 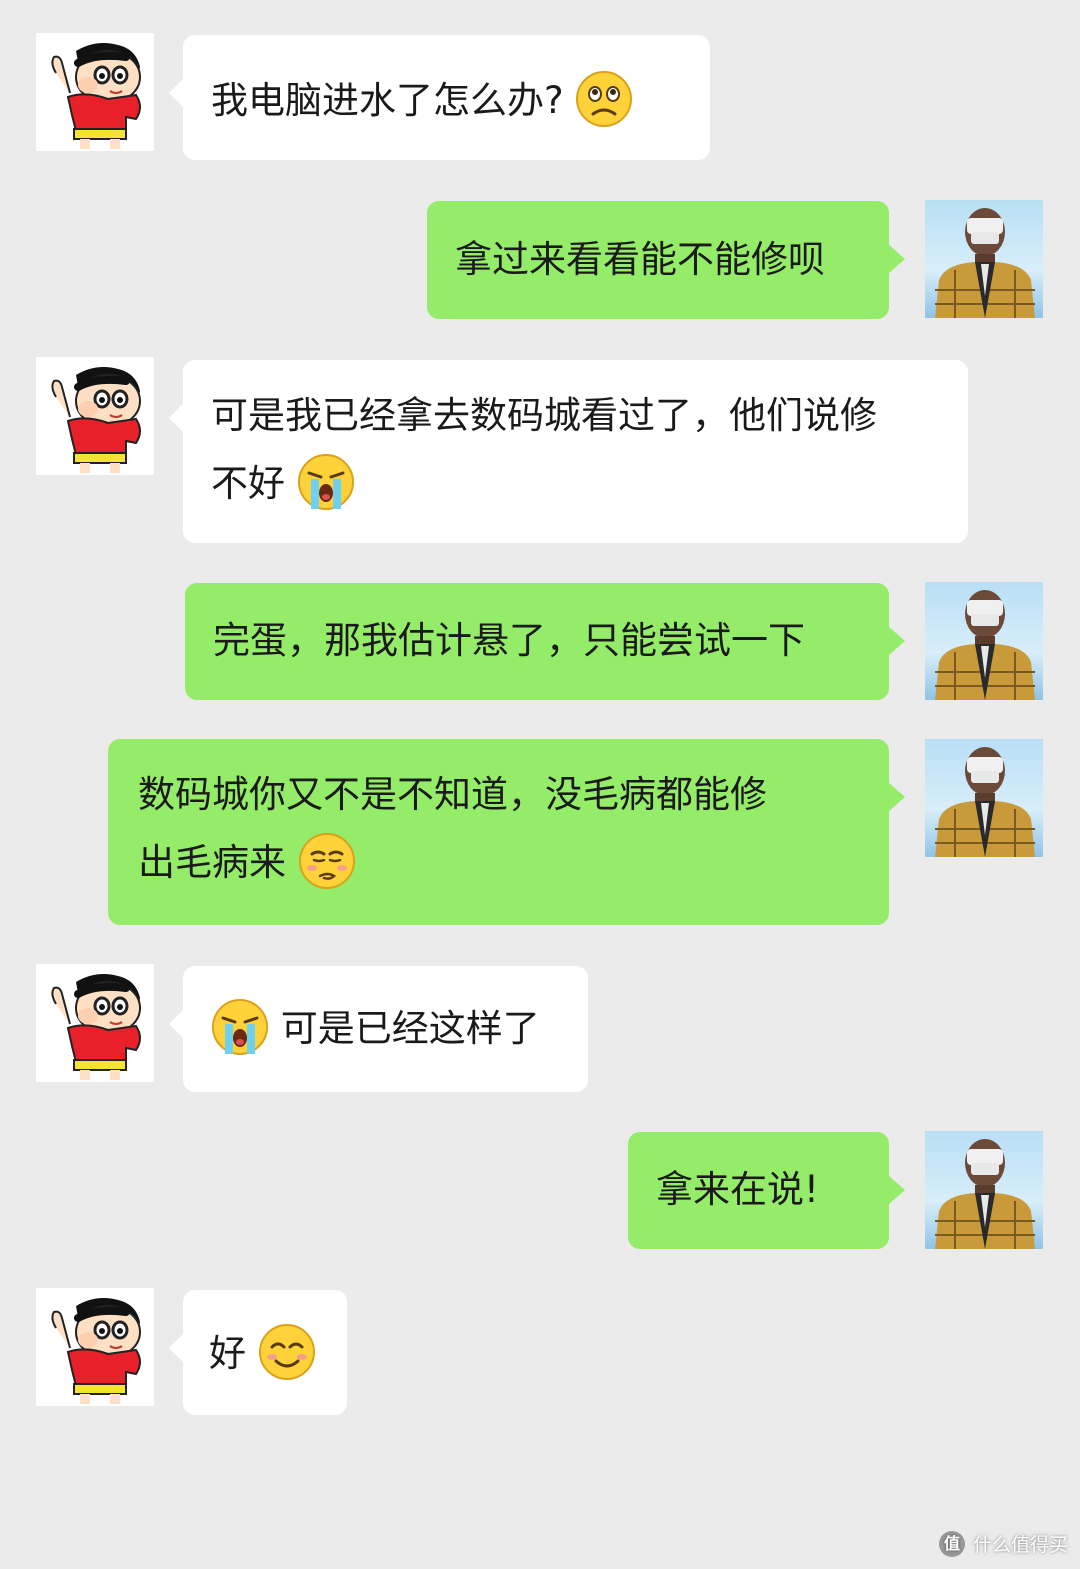 What do you see at coordinates (387, 100) in the screenshot?
I see `message-text: 我电脑进水了怎么办?` at bounding box center [387, 100].